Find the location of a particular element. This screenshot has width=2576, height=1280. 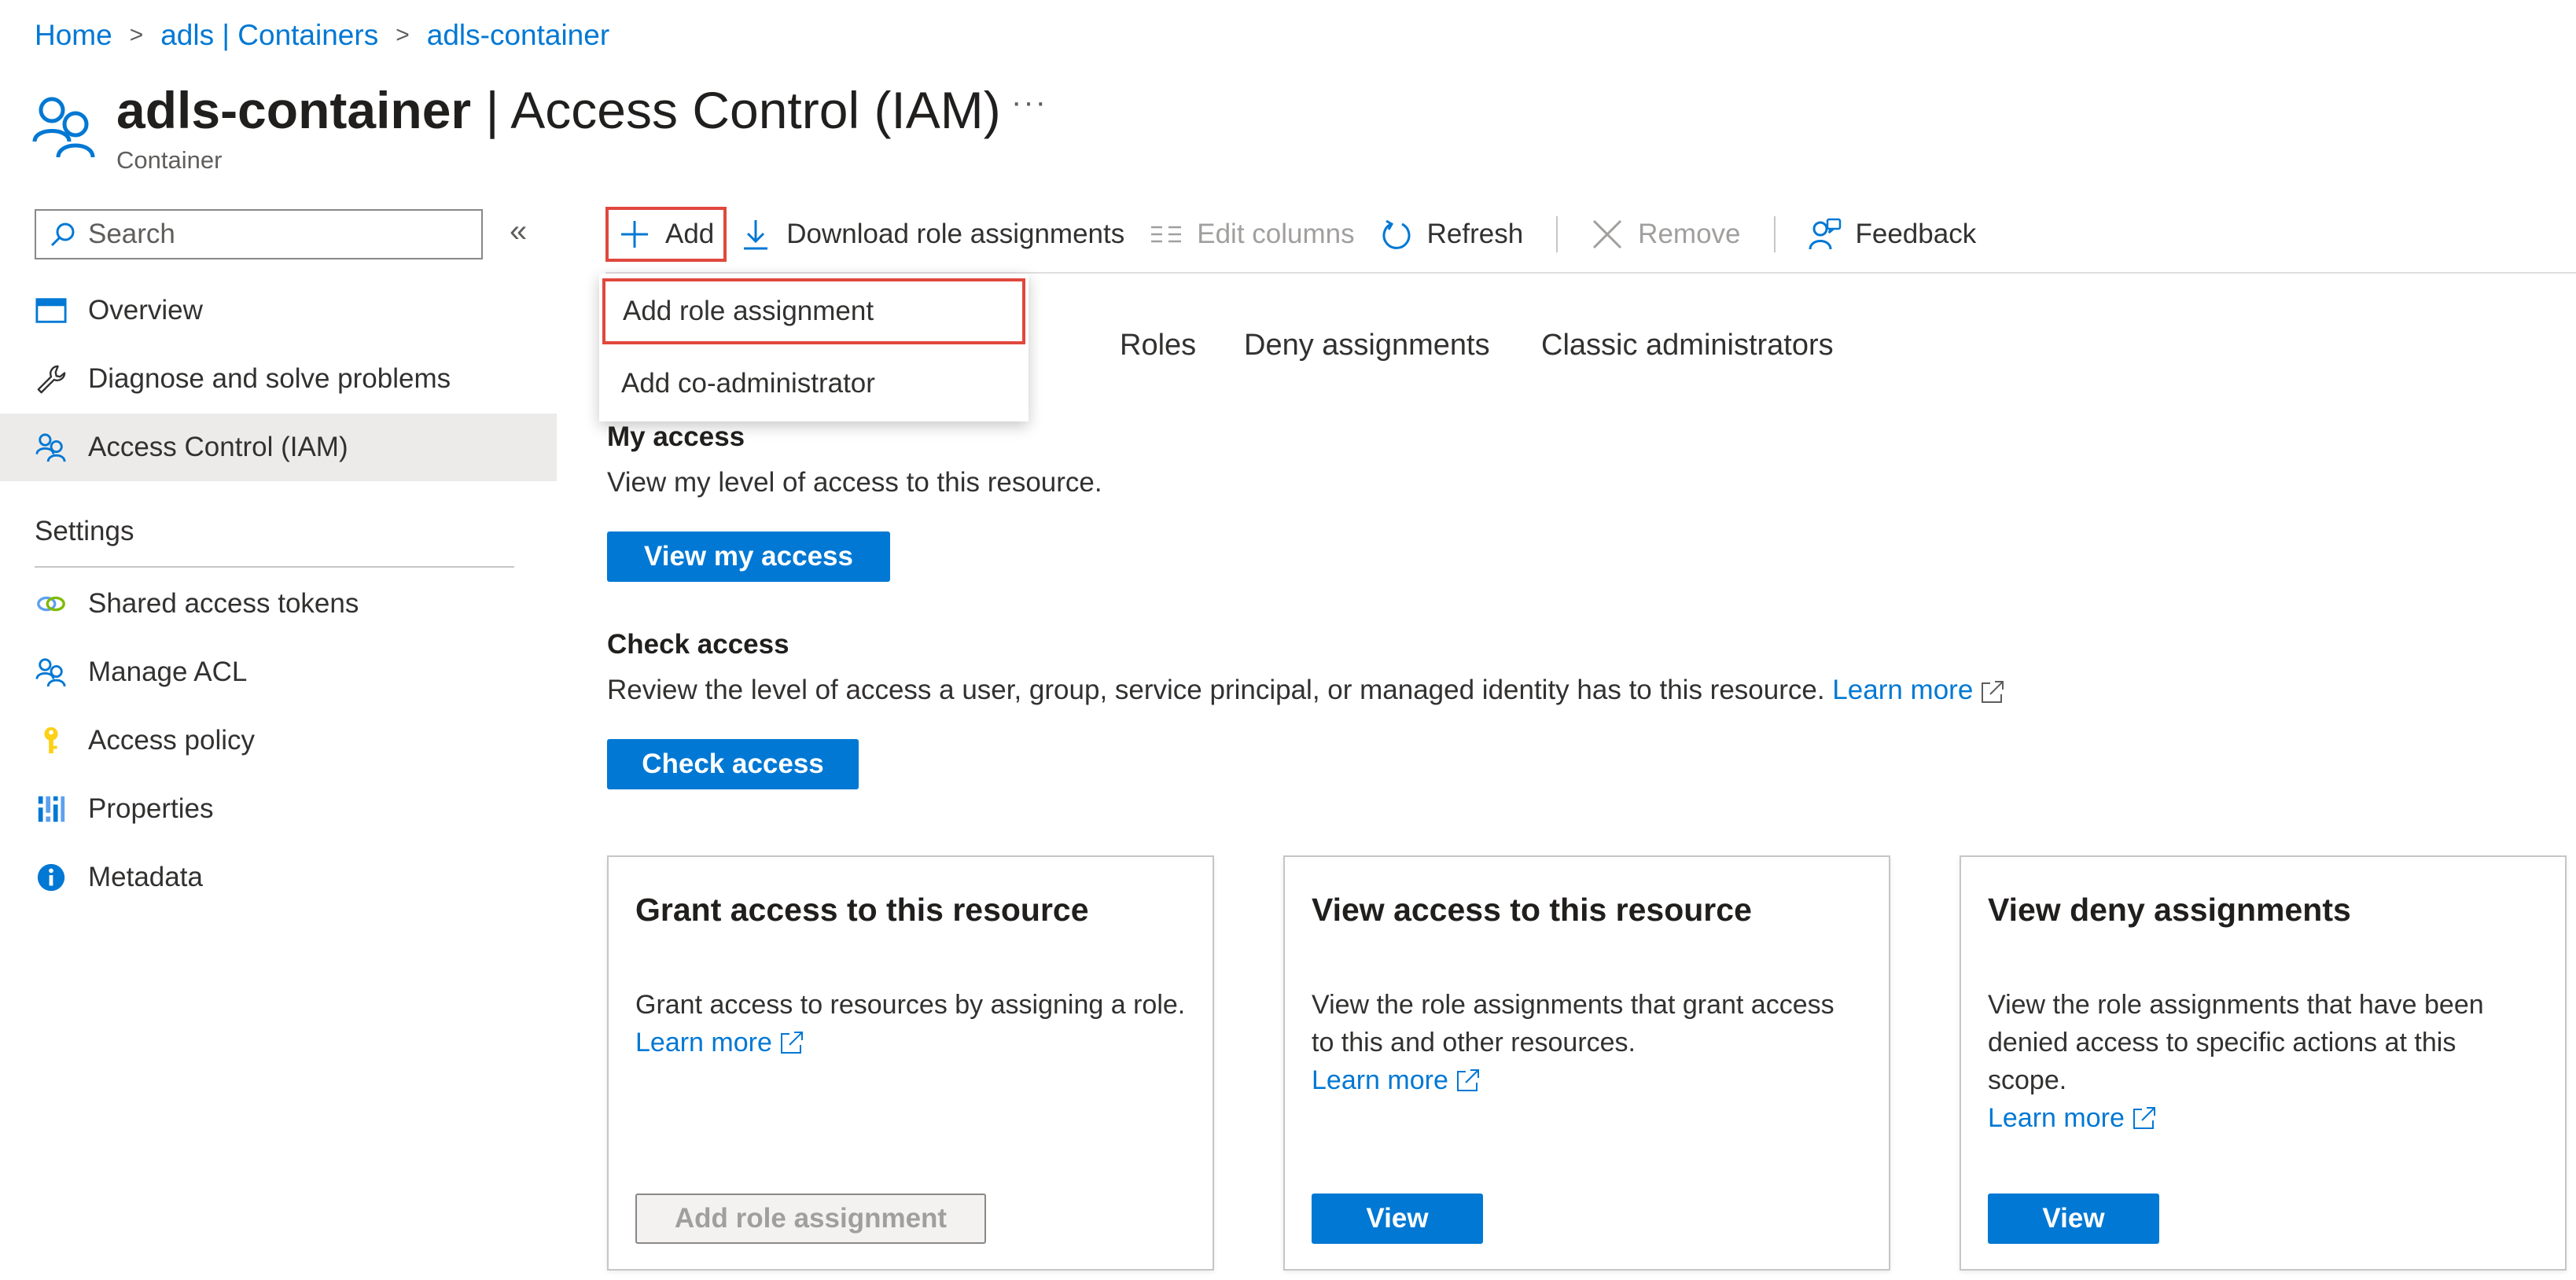

download-icon is located at coordinates (756, 235).